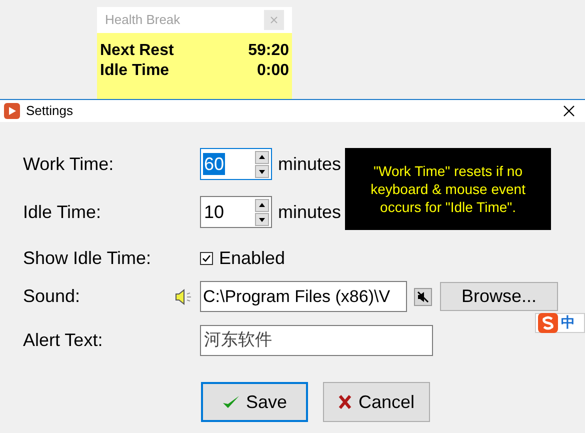 The height and width of the screenshot is (433, 585). I want to click on timer-value: 0:00, so click(272, 71).